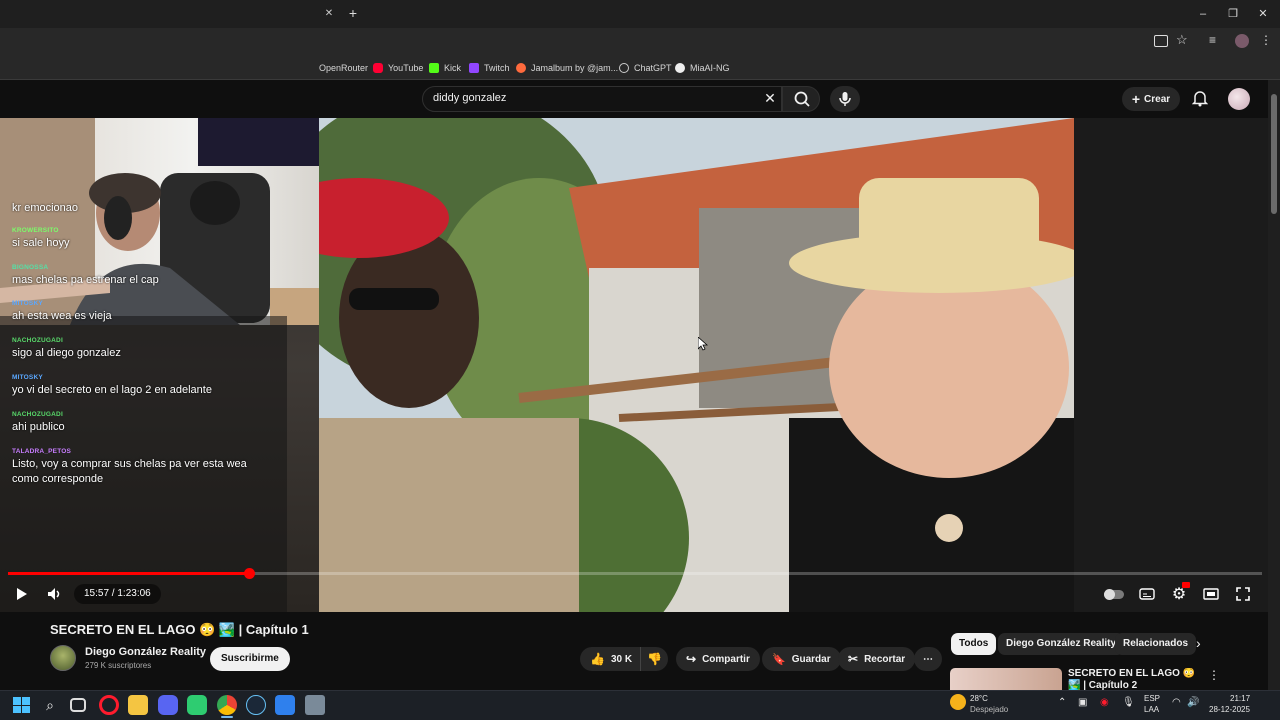 This screenshot has height=720, width=1280. What do you see at coordinates (1242, 41) in the screenshot?
I see `profile-icon` at bounding box center [1242, 41].